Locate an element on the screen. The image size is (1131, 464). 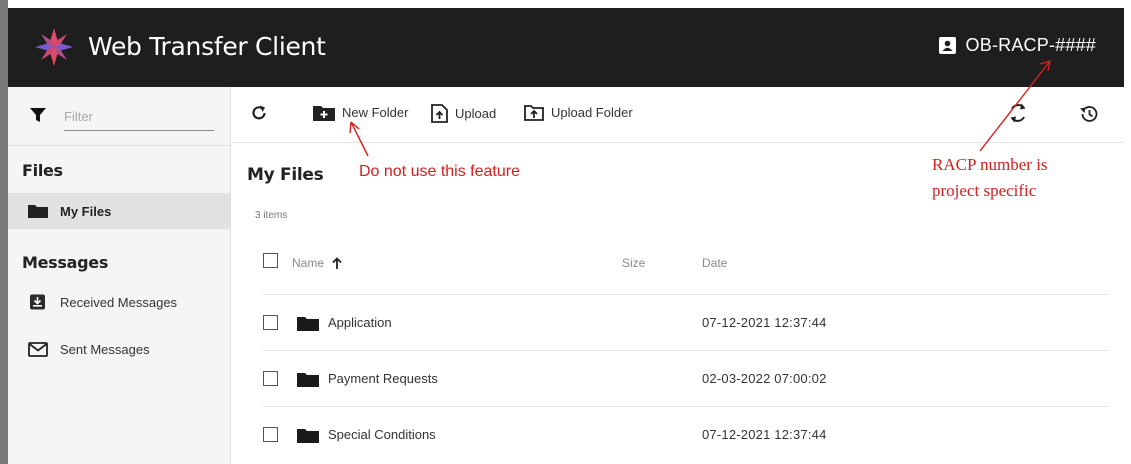
app-logo-icon is located at coordinates (54, 47).